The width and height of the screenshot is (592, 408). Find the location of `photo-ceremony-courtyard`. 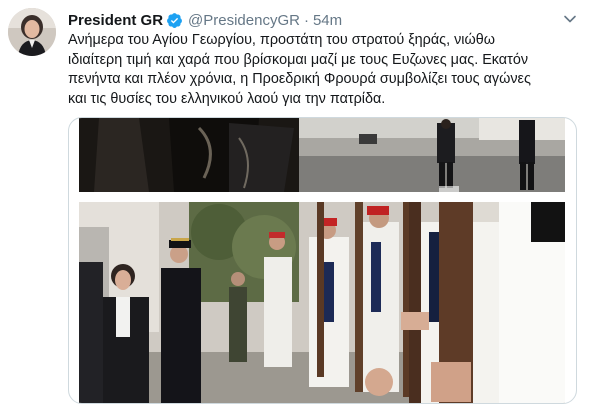

photo-ceremony-courtyard is located at coordinates (322, 155).